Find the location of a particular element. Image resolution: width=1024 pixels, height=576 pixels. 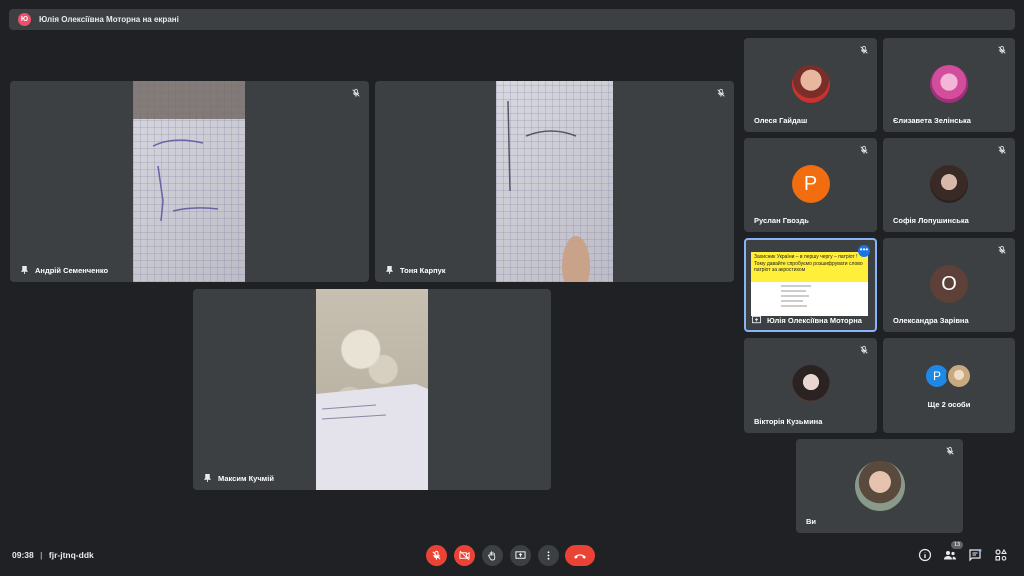

participant-tile-maksym: Максим Кучмій is located at coordinates (372, 389).